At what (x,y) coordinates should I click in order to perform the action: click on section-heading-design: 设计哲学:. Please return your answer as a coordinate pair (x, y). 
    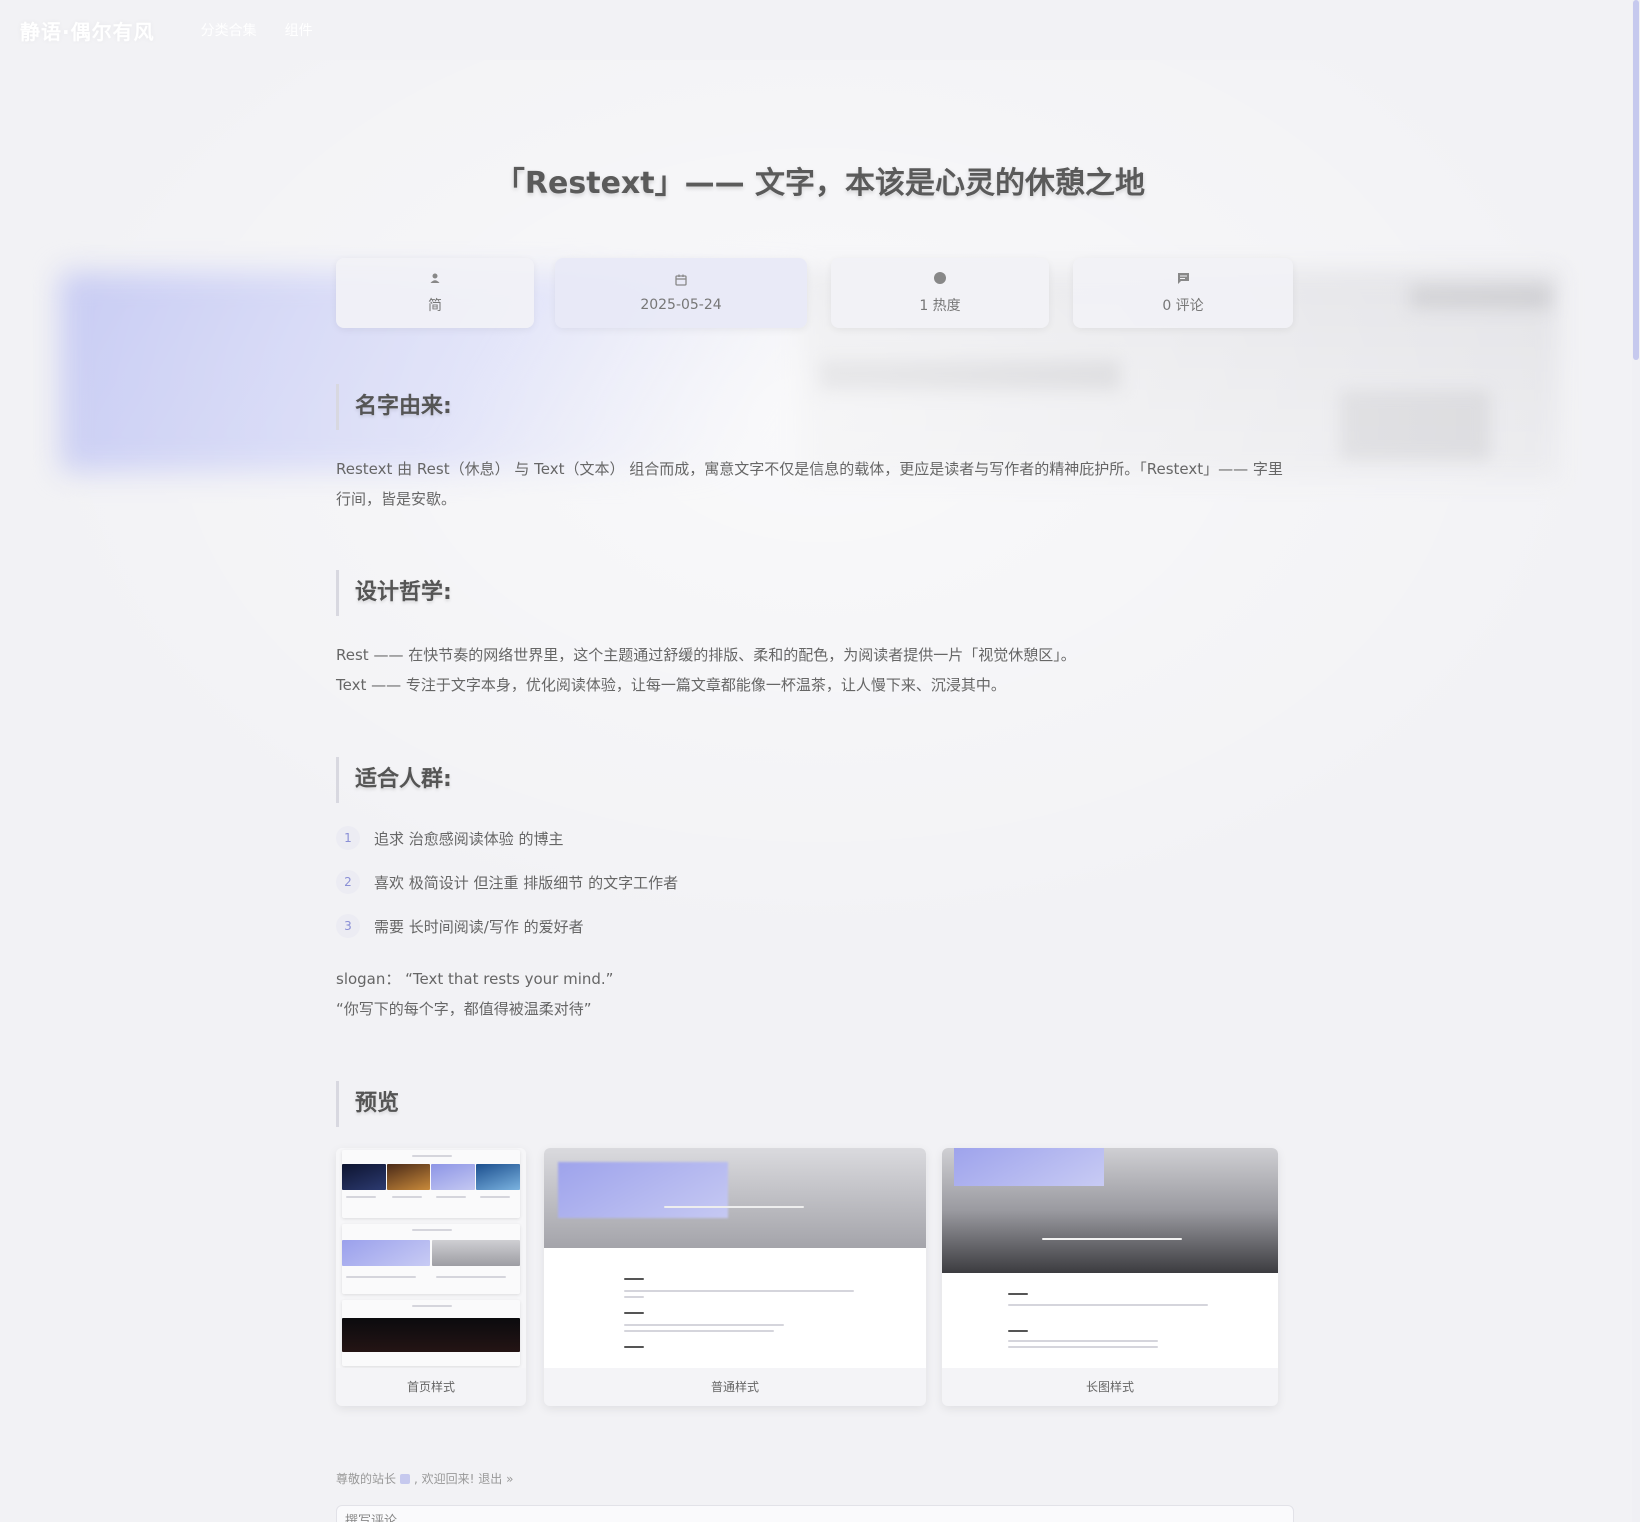
    Looking at the image, I should click on (394, 593).